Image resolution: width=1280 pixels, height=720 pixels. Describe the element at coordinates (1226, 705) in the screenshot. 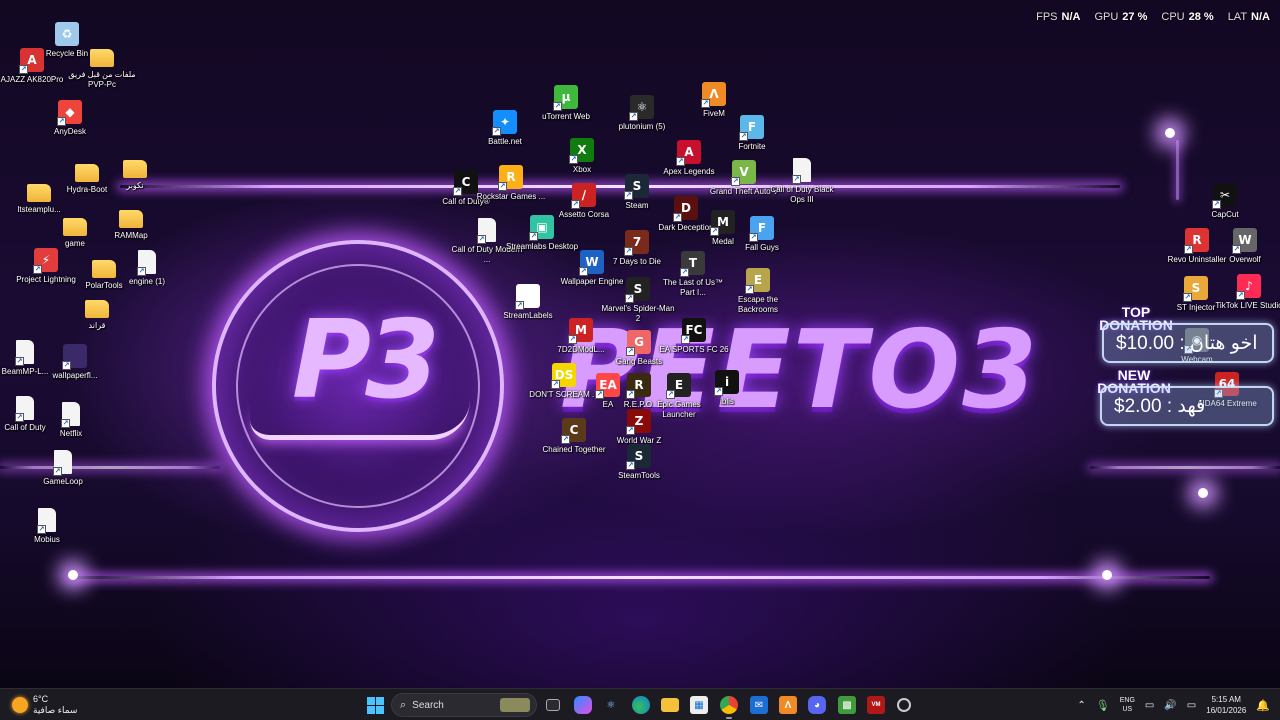

I see `taskbar-clock: 5:15 AM 16/01/2026` at that location.